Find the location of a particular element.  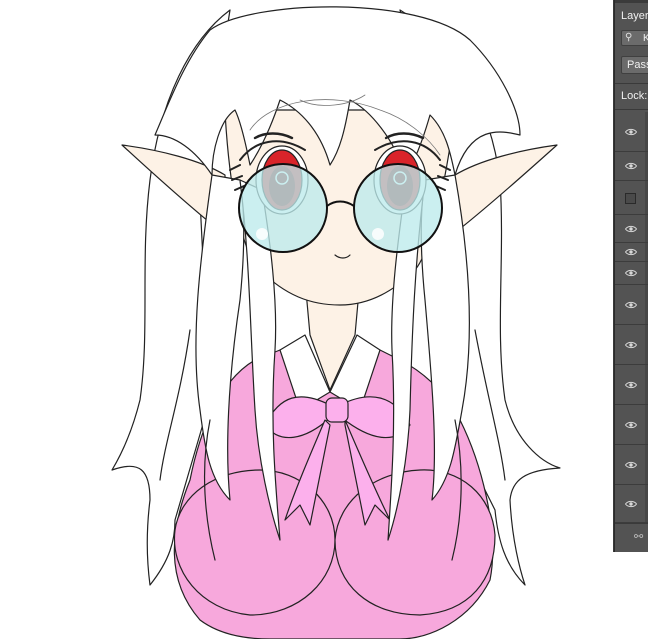

link-icon: ⚯ is located at coordinates (638, 536).